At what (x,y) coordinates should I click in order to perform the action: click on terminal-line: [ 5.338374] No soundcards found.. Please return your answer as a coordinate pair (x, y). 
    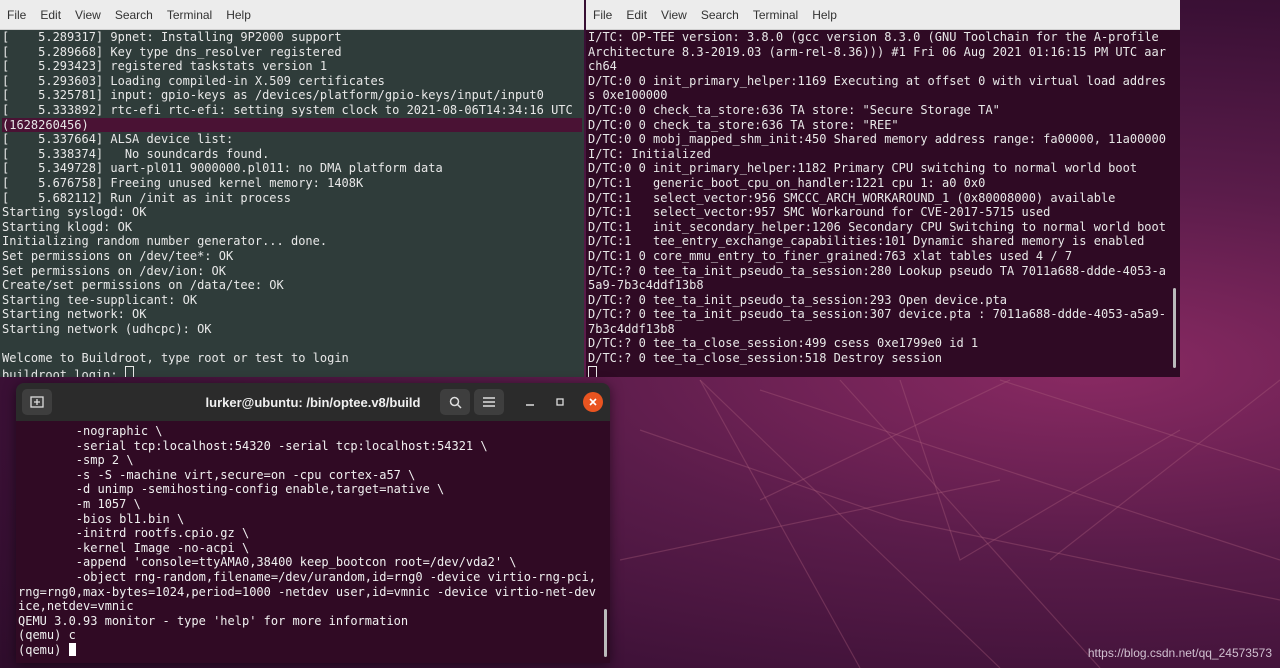
    Looking at the image, I should click on (136, 153).